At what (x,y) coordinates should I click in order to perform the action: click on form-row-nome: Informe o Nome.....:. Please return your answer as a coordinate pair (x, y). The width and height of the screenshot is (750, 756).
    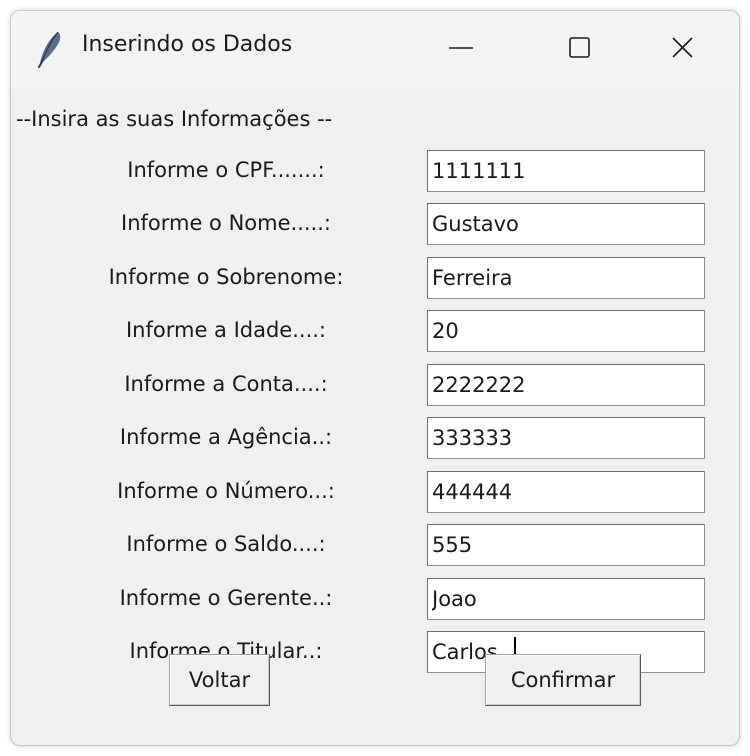
    Looking at the image, I should click on (375, 224).